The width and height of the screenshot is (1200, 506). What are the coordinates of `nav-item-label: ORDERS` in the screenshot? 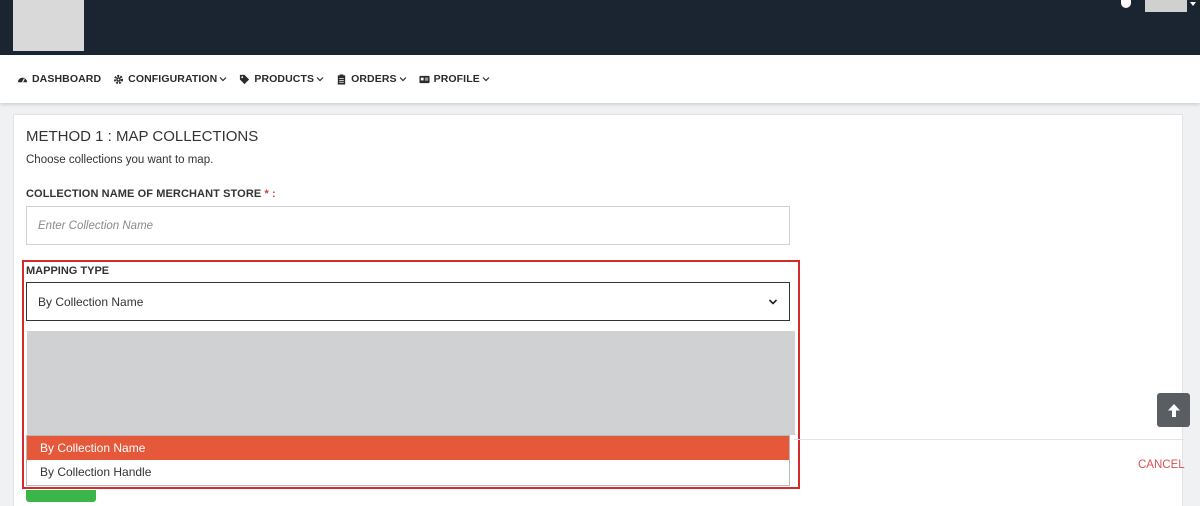 It's located at (374, 79).